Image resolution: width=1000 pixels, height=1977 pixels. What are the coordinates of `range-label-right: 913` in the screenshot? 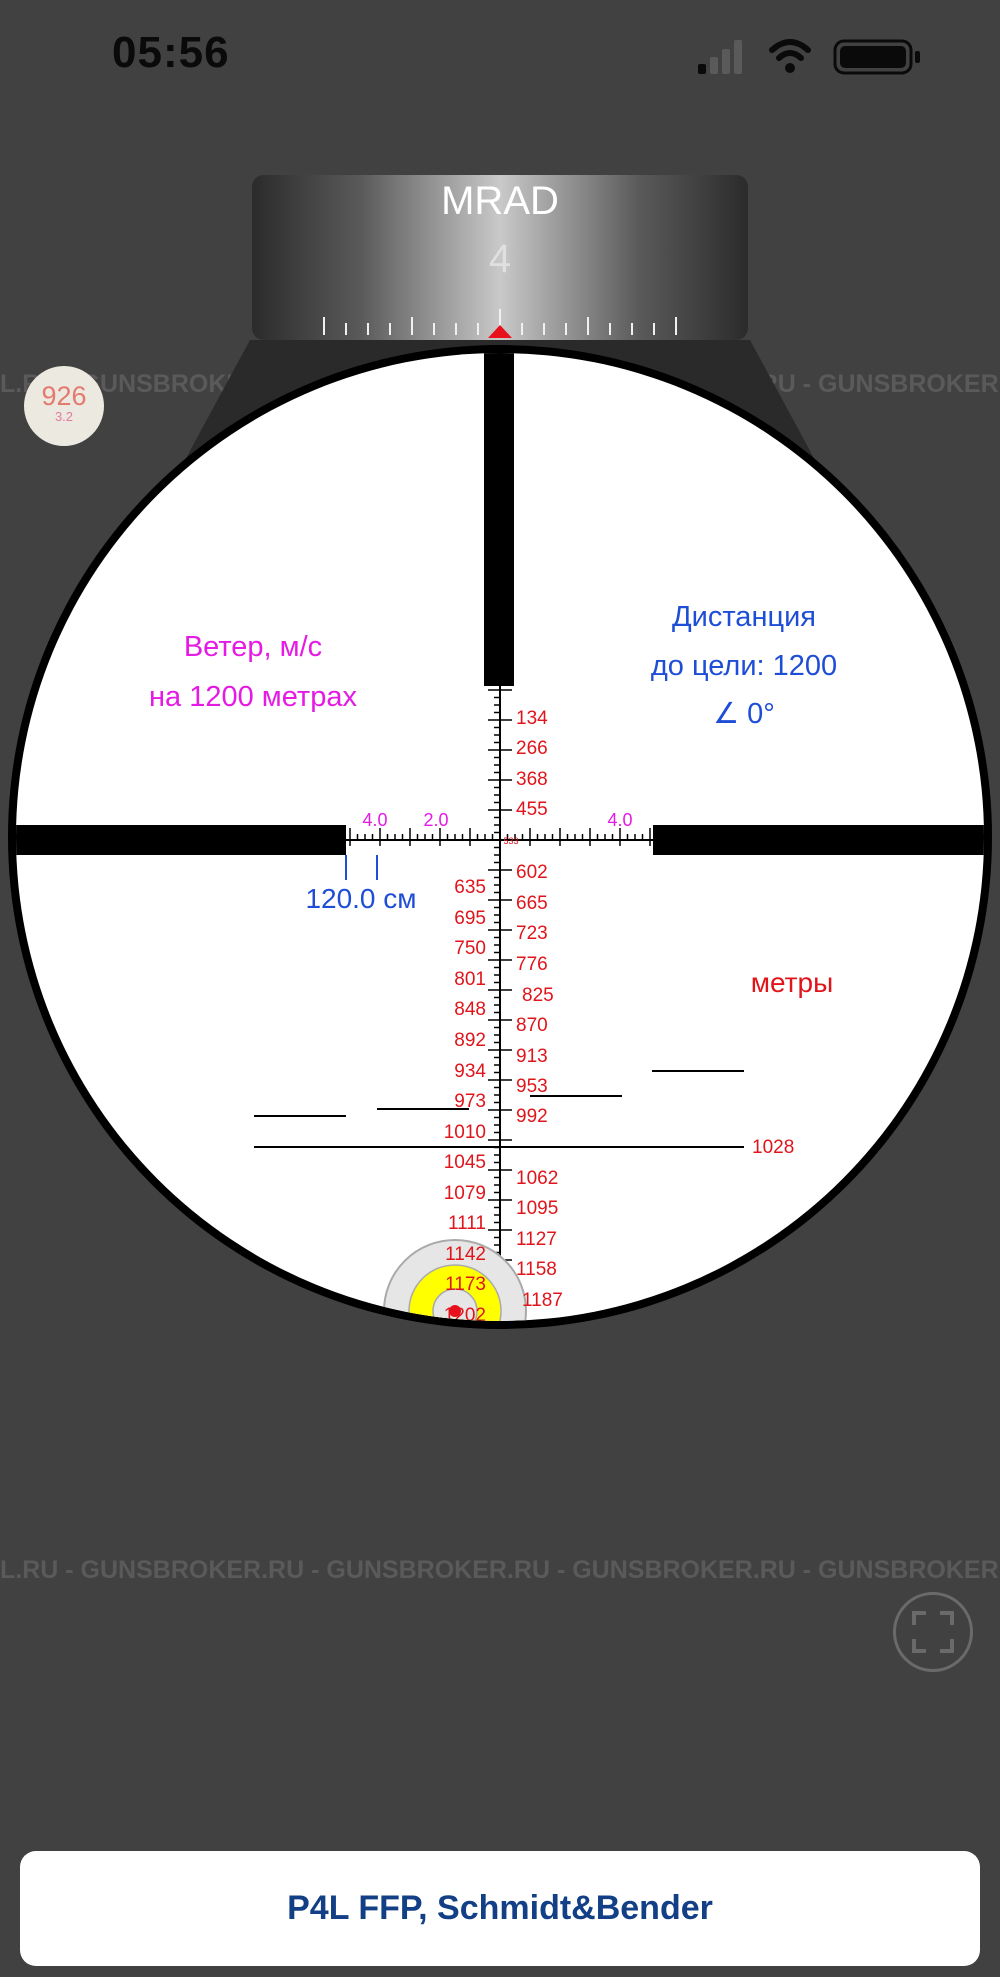 It's located at (532, 1056).